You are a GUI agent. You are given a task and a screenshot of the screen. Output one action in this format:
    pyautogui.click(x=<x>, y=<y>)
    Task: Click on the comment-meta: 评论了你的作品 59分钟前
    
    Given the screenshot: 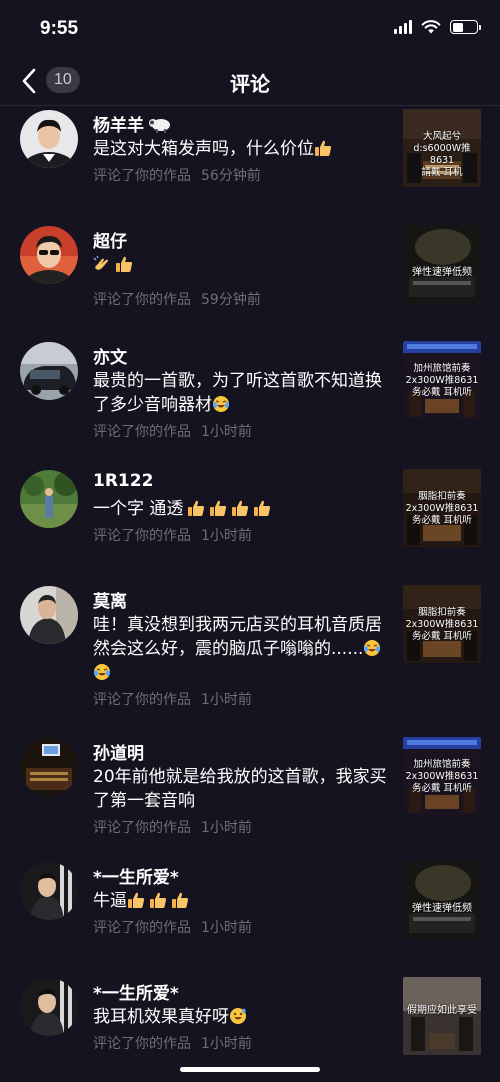 What is the action you would take?
    pyautogui.click(x=182, y=299)
    